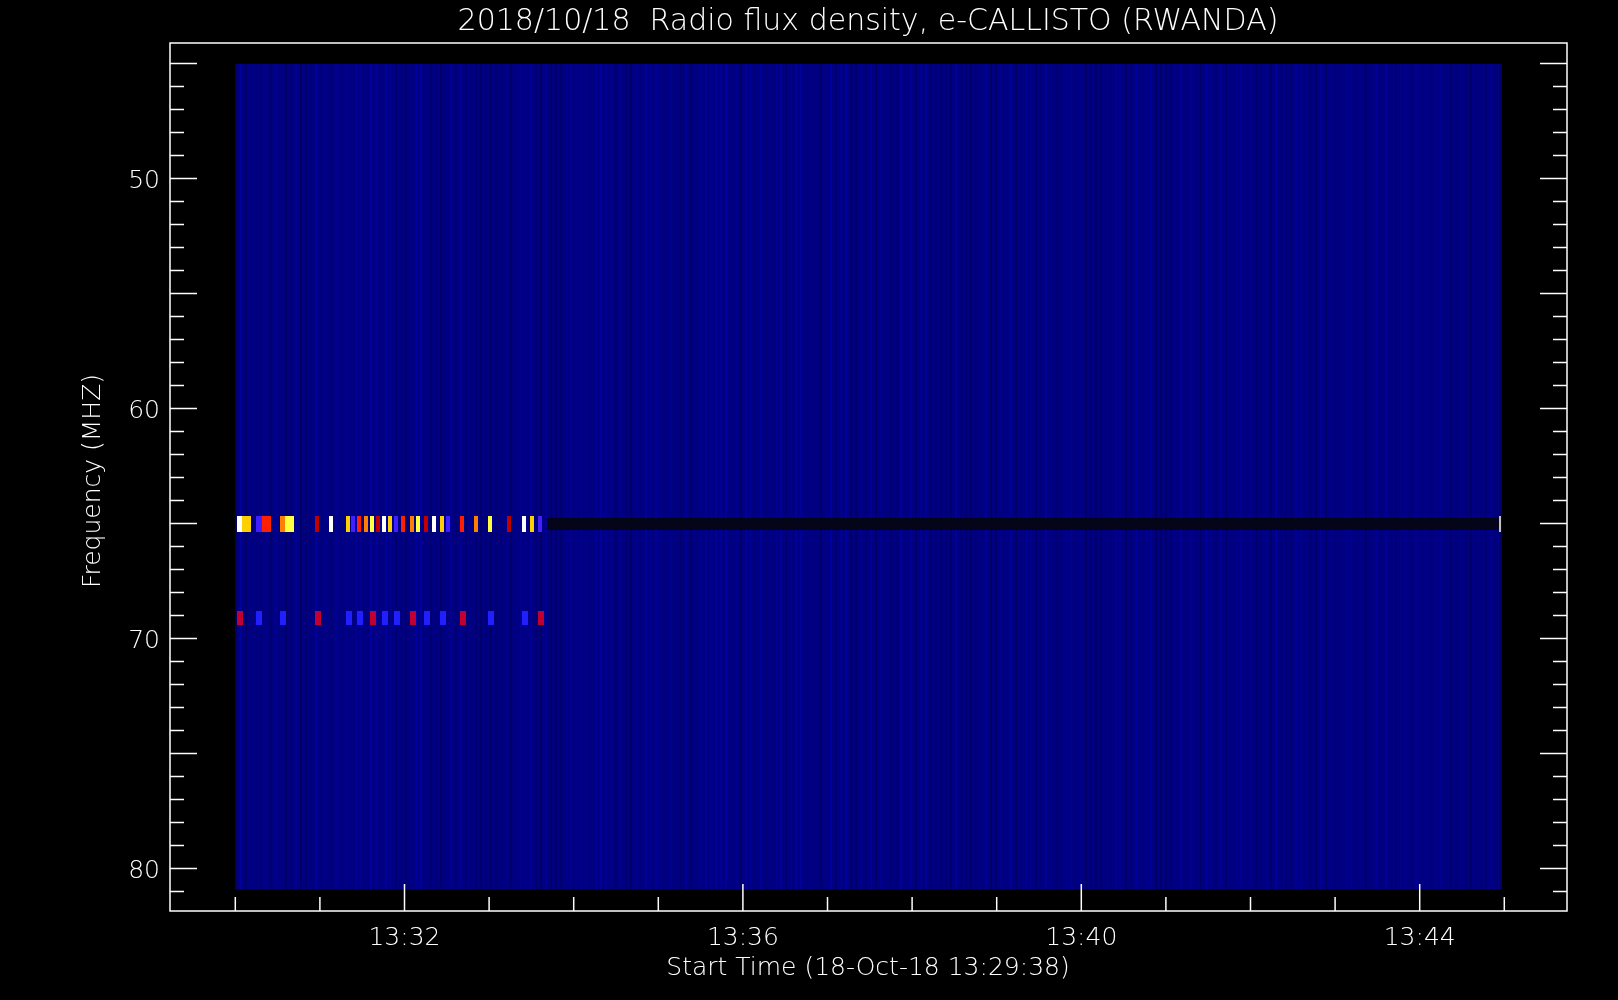  Describe the element at coordinates (1081, 936) in the screenshot. I see `x-tick-label: 13:40` at that location.